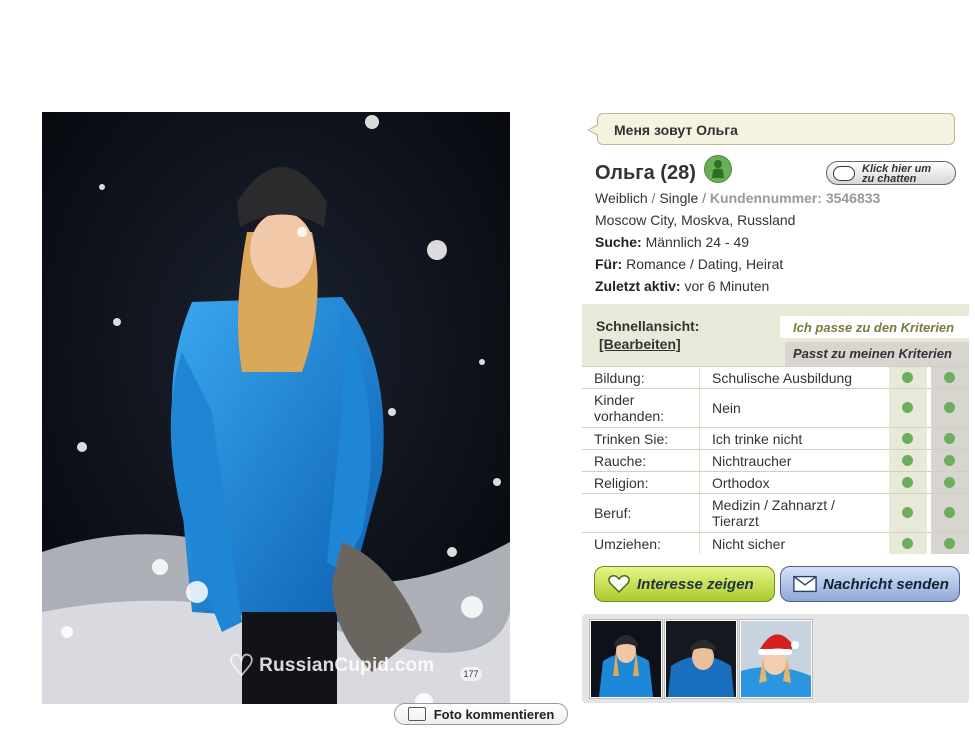 Image resolution: width=975 pixels, height=735 pixels. I want to click on criteria-match-mine-header: Passt zu meinen Kriterien, so click(877, 354).